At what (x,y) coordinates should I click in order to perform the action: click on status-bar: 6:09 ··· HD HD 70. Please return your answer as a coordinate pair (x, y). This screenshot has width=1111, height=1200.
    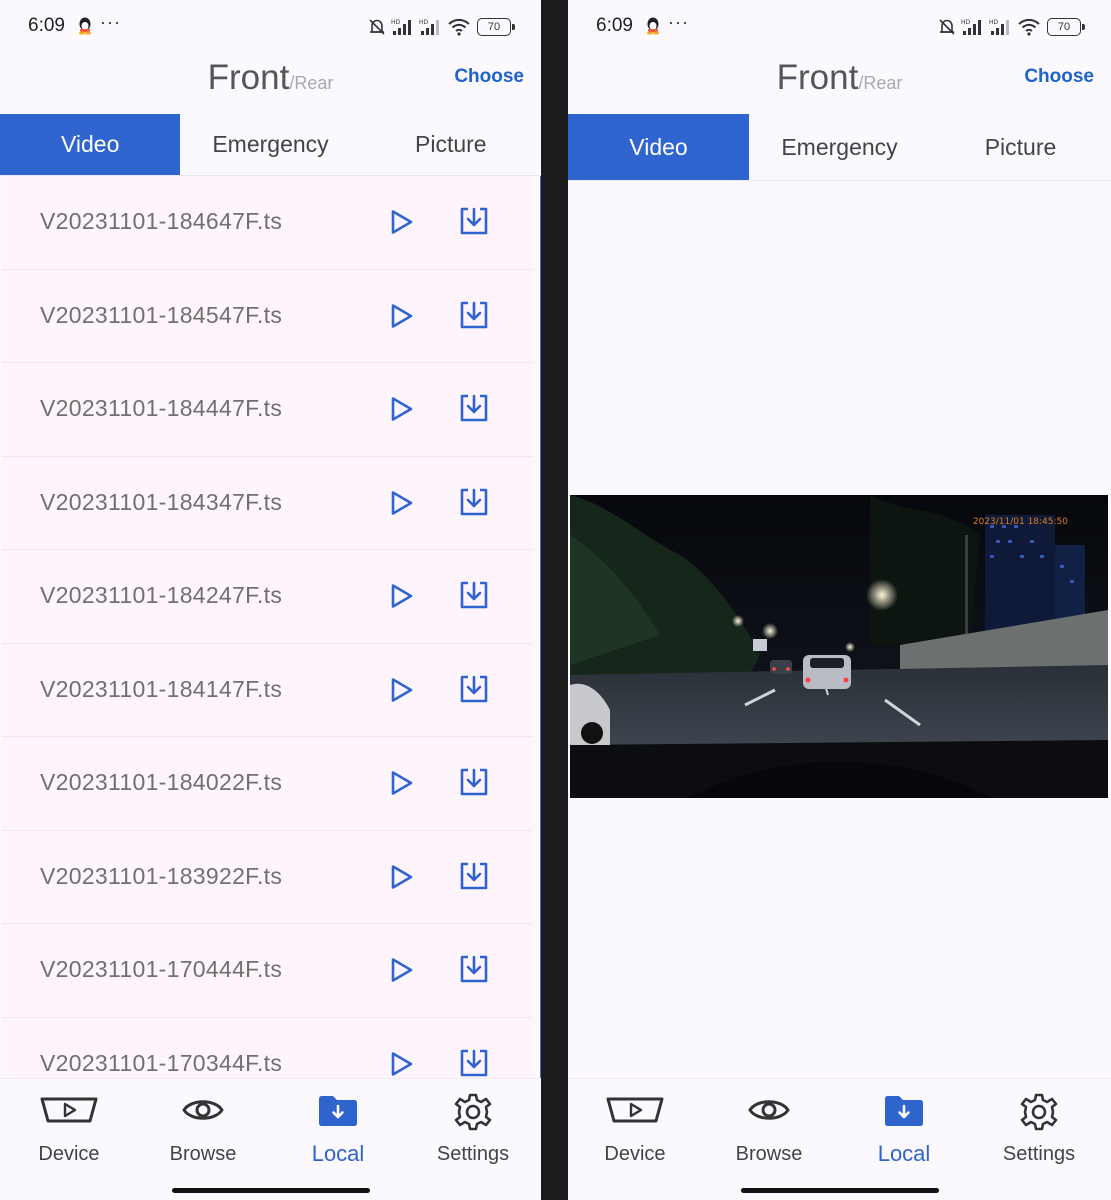
    Looking at the image, I should click on (270, 26).